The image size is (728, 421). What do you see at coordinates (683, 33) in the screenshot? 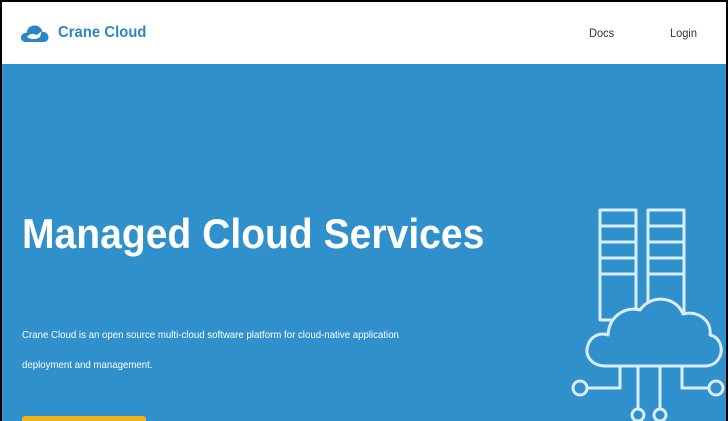
I see `nav-login-link: Login` at bounding box center [683, 33].